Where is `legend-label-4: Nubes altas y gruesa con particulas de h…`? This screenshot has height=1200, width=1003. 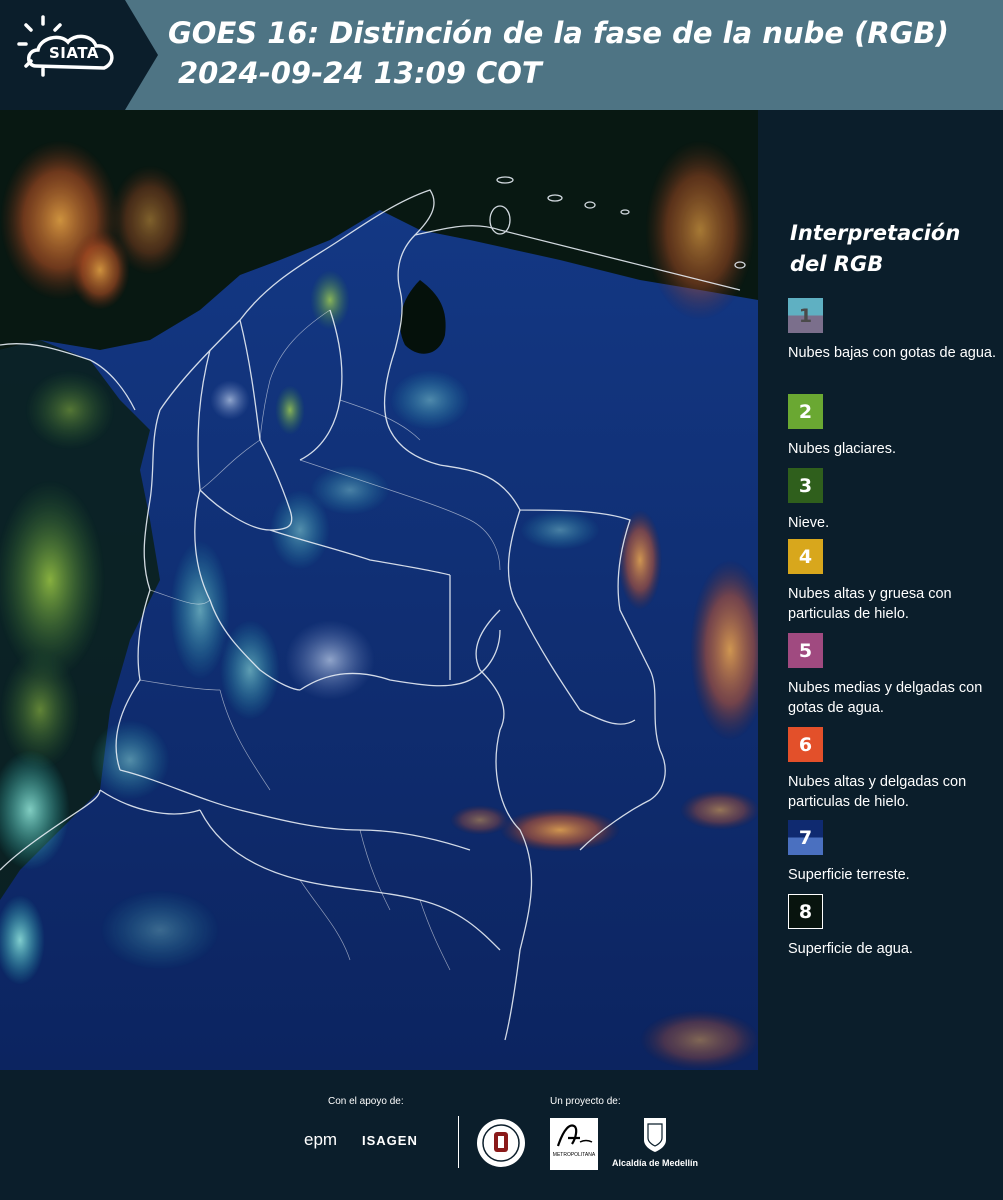
legend-label-4: Nubes altas y gruesa con particulas de h… is located at coordinates (870, 604).